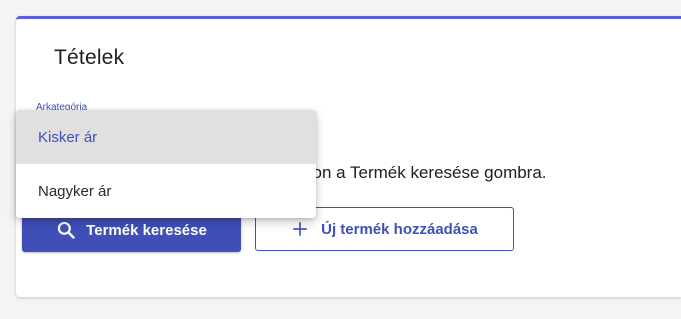 The width and height of the screenshot is (681, 319). Describe the element at coordinates (75, 191) in the screenshot. I see `option-label: Nagyker ár` at that location.